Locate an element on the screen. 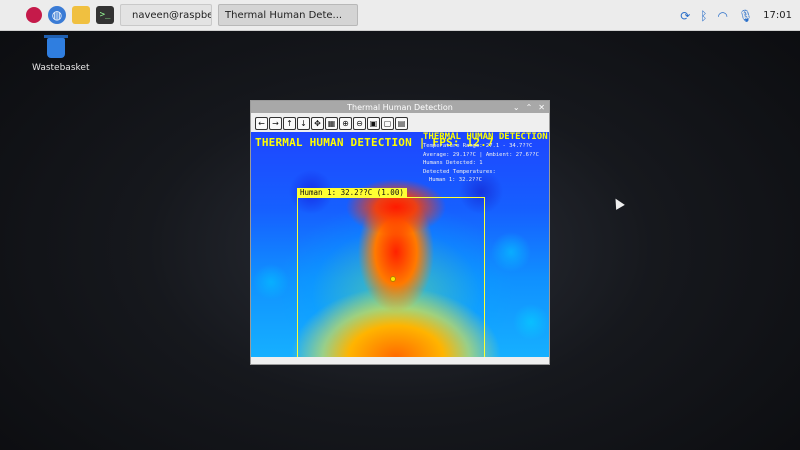 The height and width of the screenshot is (450, 800). zoom-in-button: ⊕ is located at coordinates (345, 123).